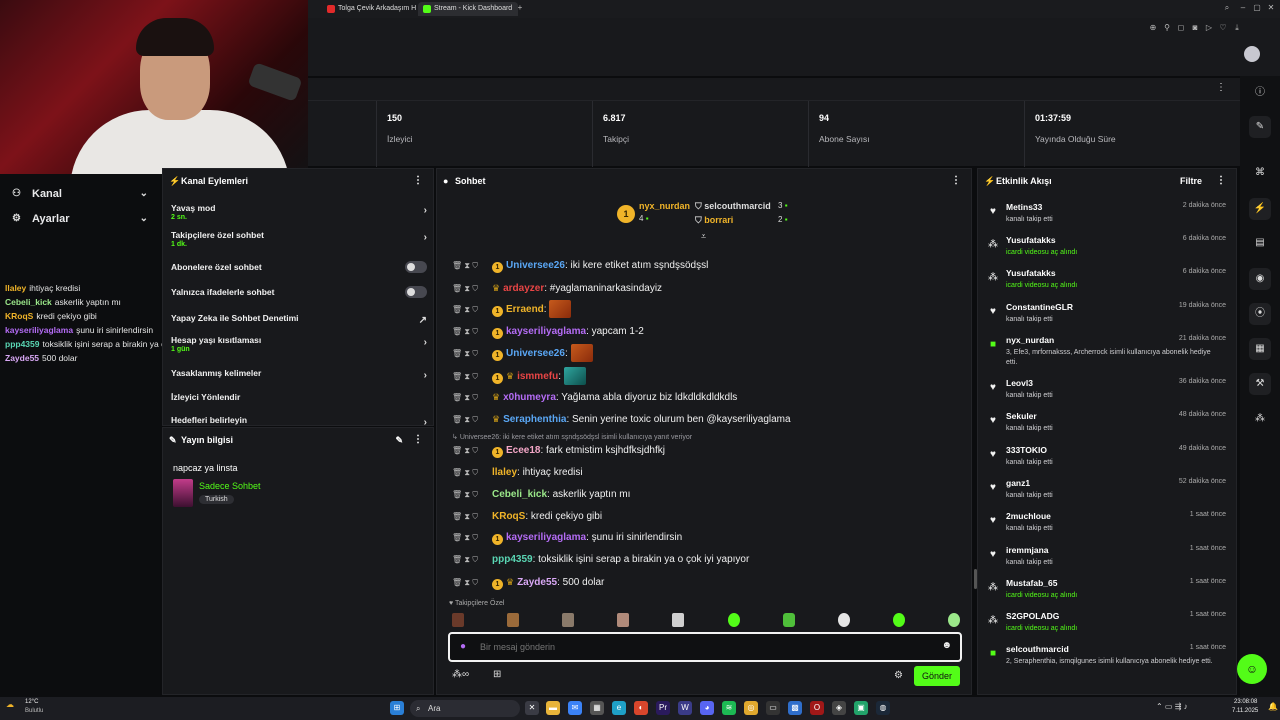  What do you see at coordinates (80, 194) in the screenshot?
I see `sidebar-item-kanal: ⚇ Kanal ⌄` at bounding box center [80, 194].